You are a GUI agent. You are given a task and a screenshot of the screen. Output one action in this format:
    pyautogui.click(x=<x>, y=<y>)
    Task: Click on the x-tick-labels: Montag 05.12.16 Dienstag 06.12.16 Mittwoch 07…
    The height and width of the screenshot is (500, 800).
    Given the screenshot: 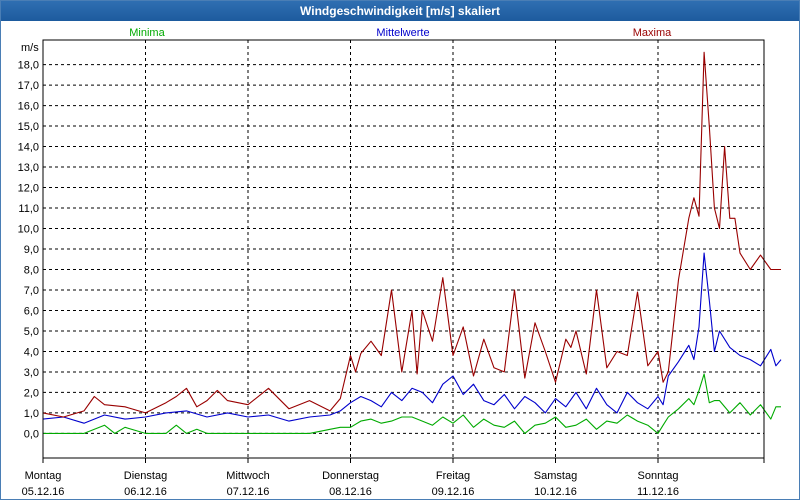 What is the action you would take?
    pyautogui.click(x=350, y=484)
    